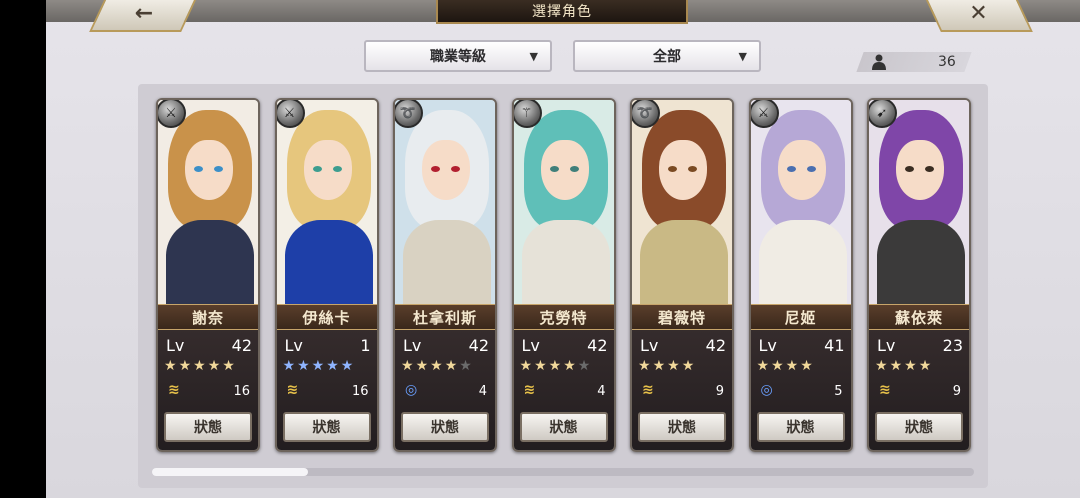 Image resolution: width=1080 pixels, height=498 pixels. I want to click on page-title: 選擇角色, so click(562, 12).